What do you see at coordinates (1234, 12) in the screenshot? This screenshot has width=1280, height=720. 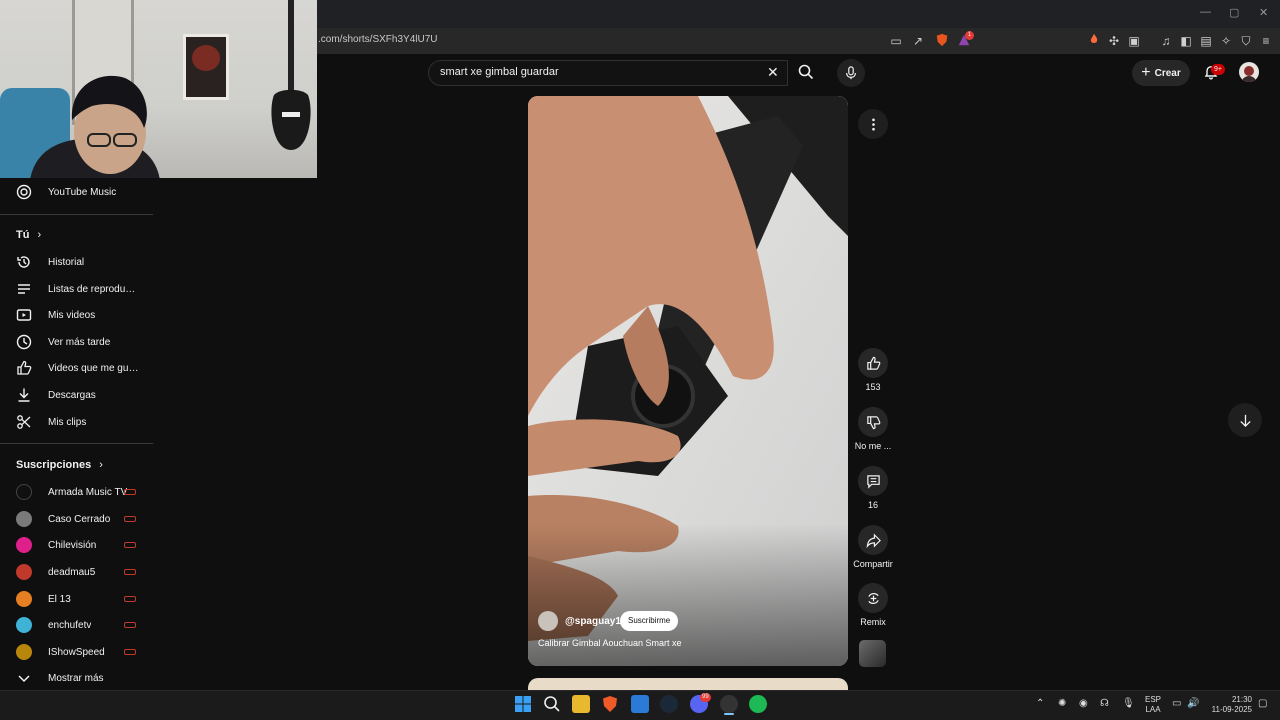 I see `maximize-icon: ▢` at bounding box center [1234, 12].